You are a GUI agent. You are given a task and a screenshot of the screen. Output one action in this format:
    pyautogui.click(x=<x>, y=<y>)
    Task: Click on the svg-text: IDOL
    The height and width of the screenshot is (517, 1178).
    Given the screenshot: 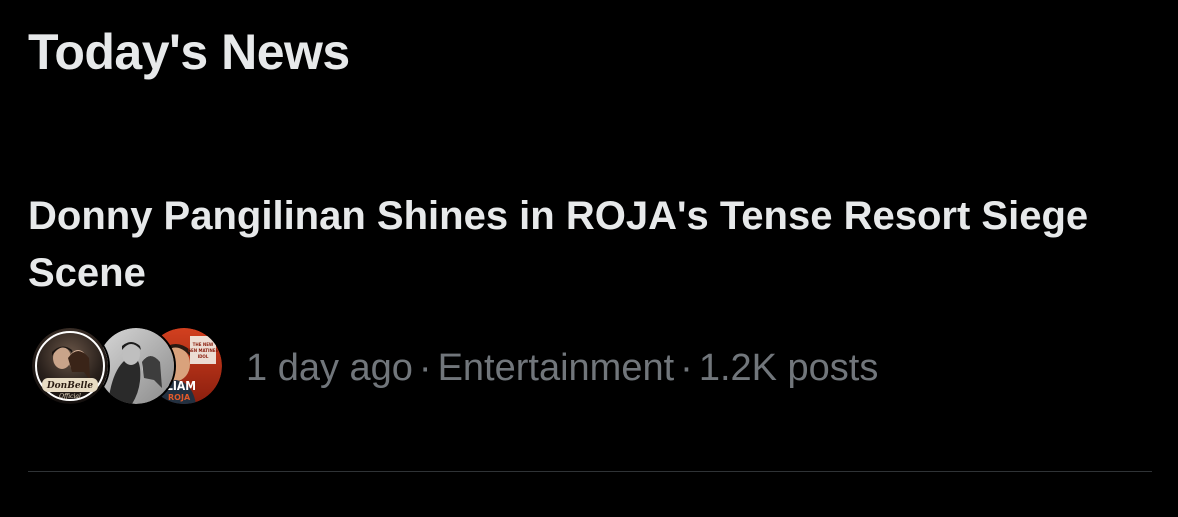 What is the action you would take?
    pyautogui.click(x=203, y=356)
    